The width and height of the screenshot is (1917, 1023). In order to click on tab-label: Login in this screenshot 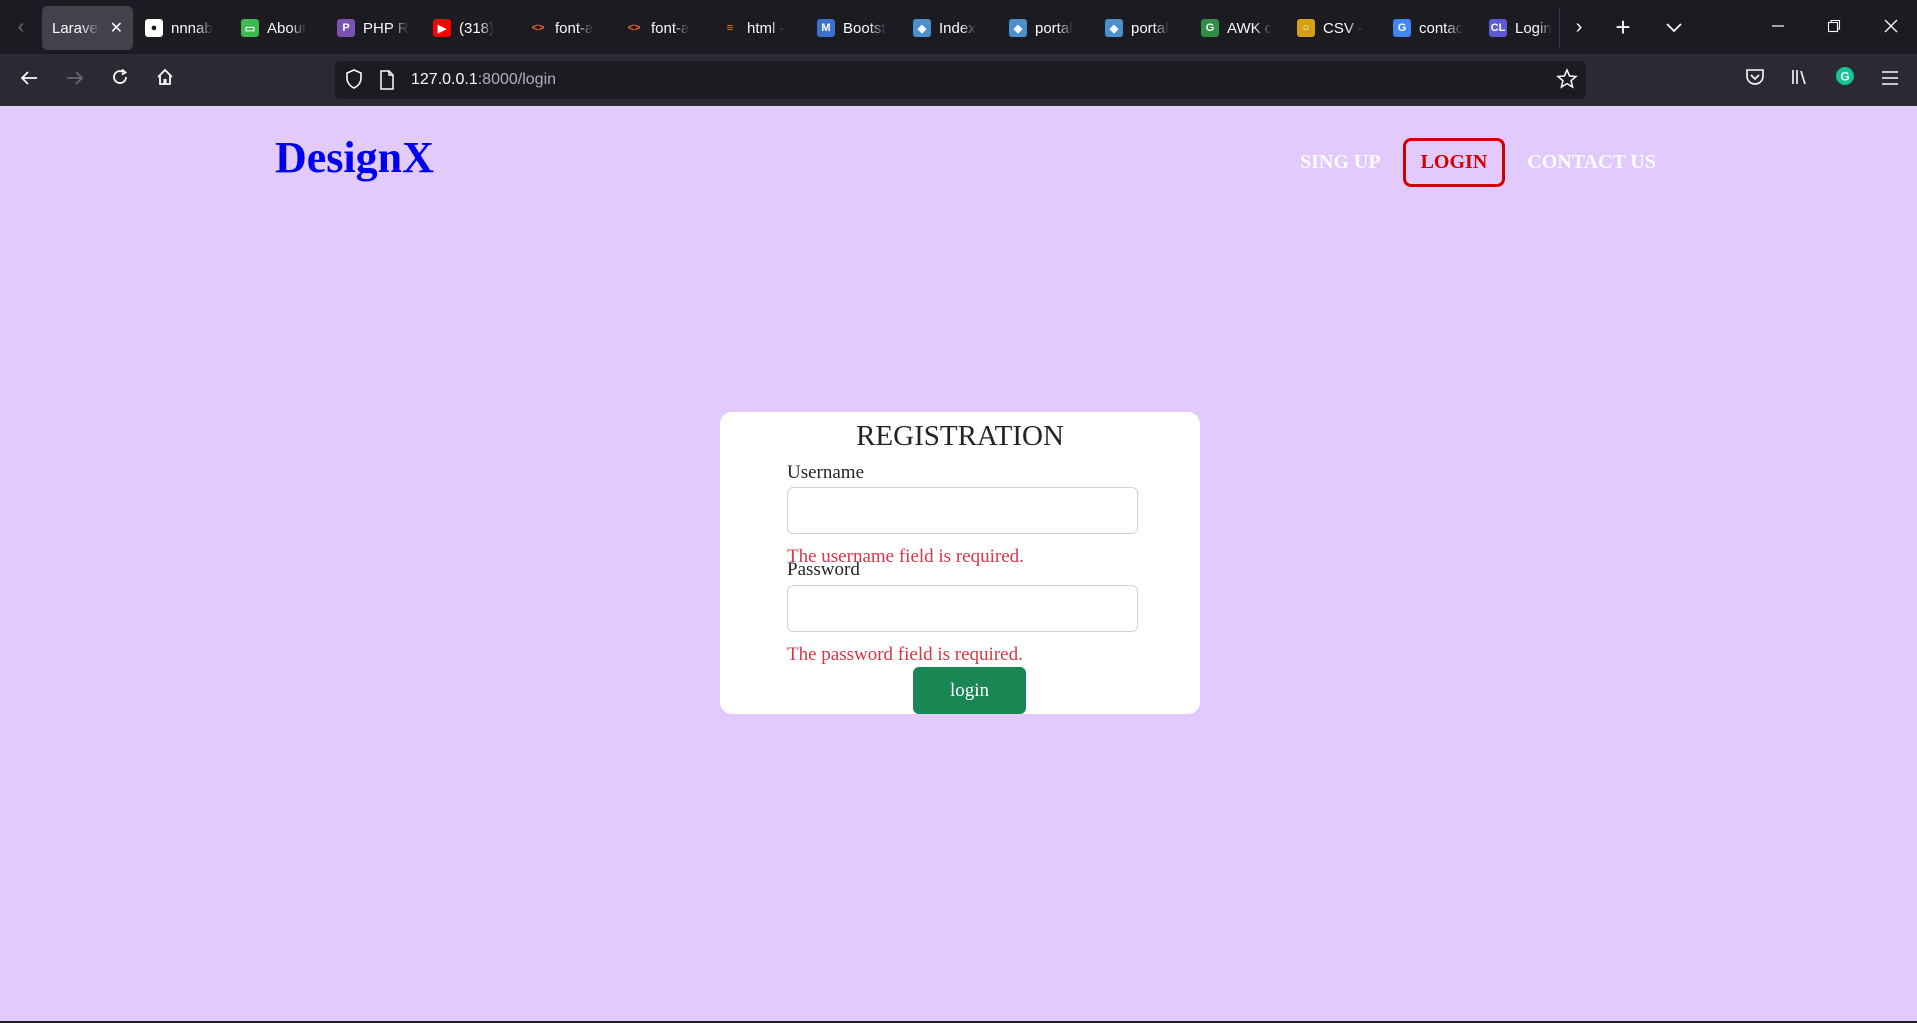, I will do `click(1533, 28)`.